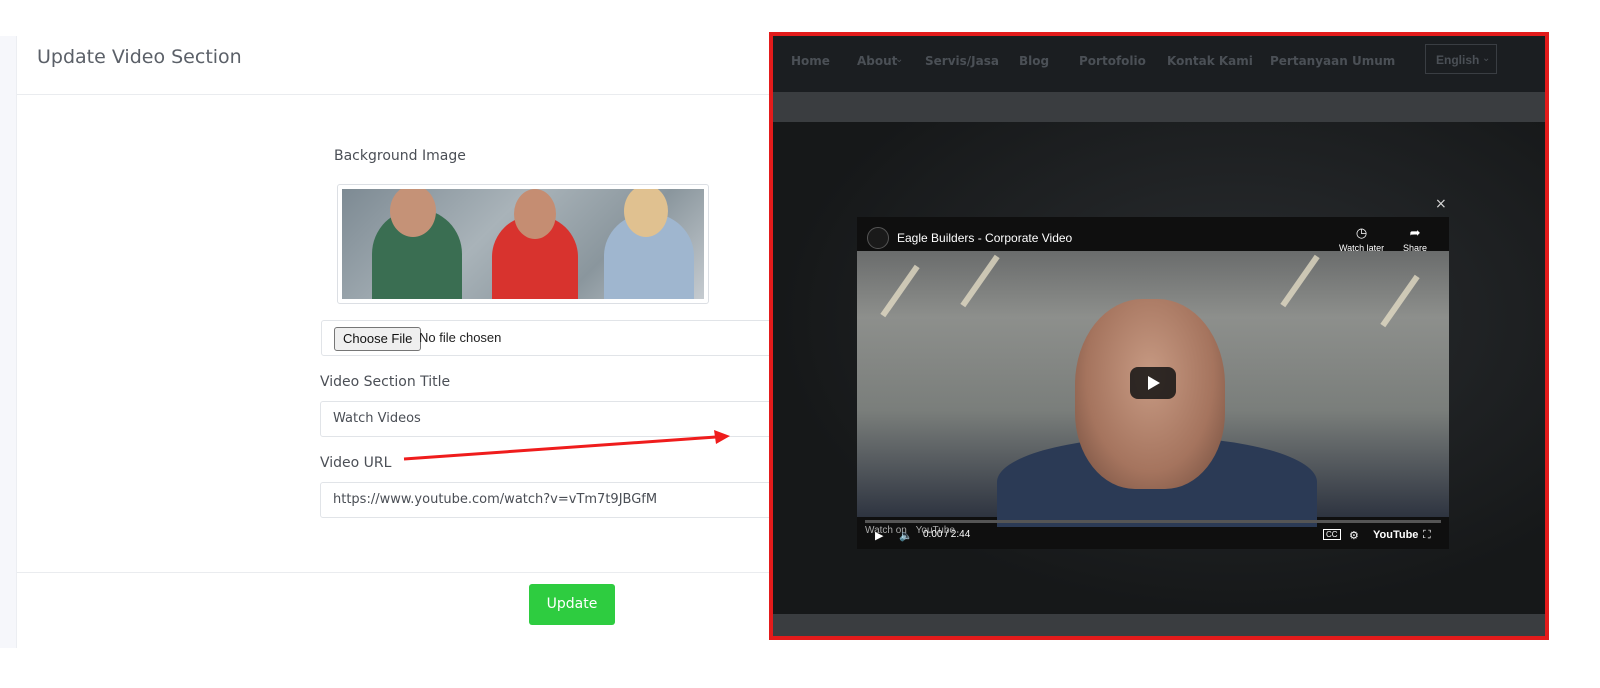 This screenshot has width=1600, height=688. I want to click on nav-blog: Blog, so click(1034, 61).